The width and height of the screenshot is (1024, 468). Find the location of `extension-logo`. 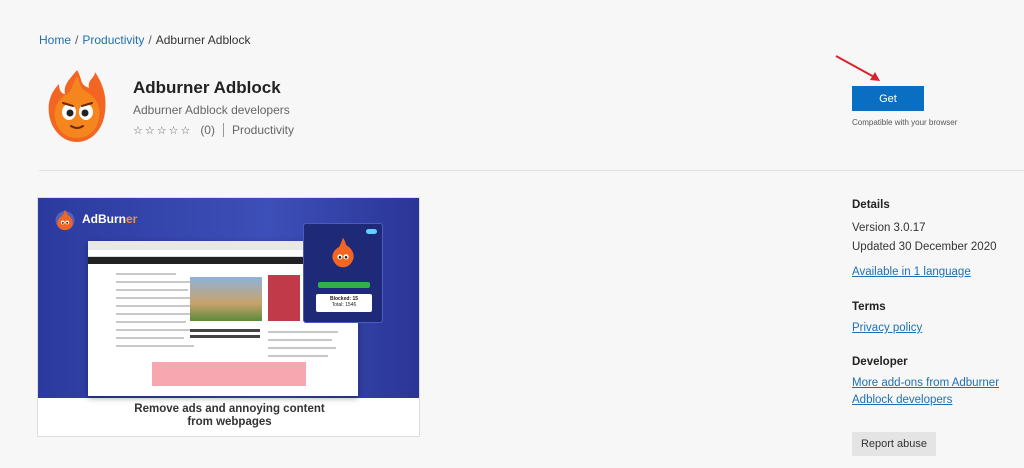

extension-logo is located at coordinates (77, 106).